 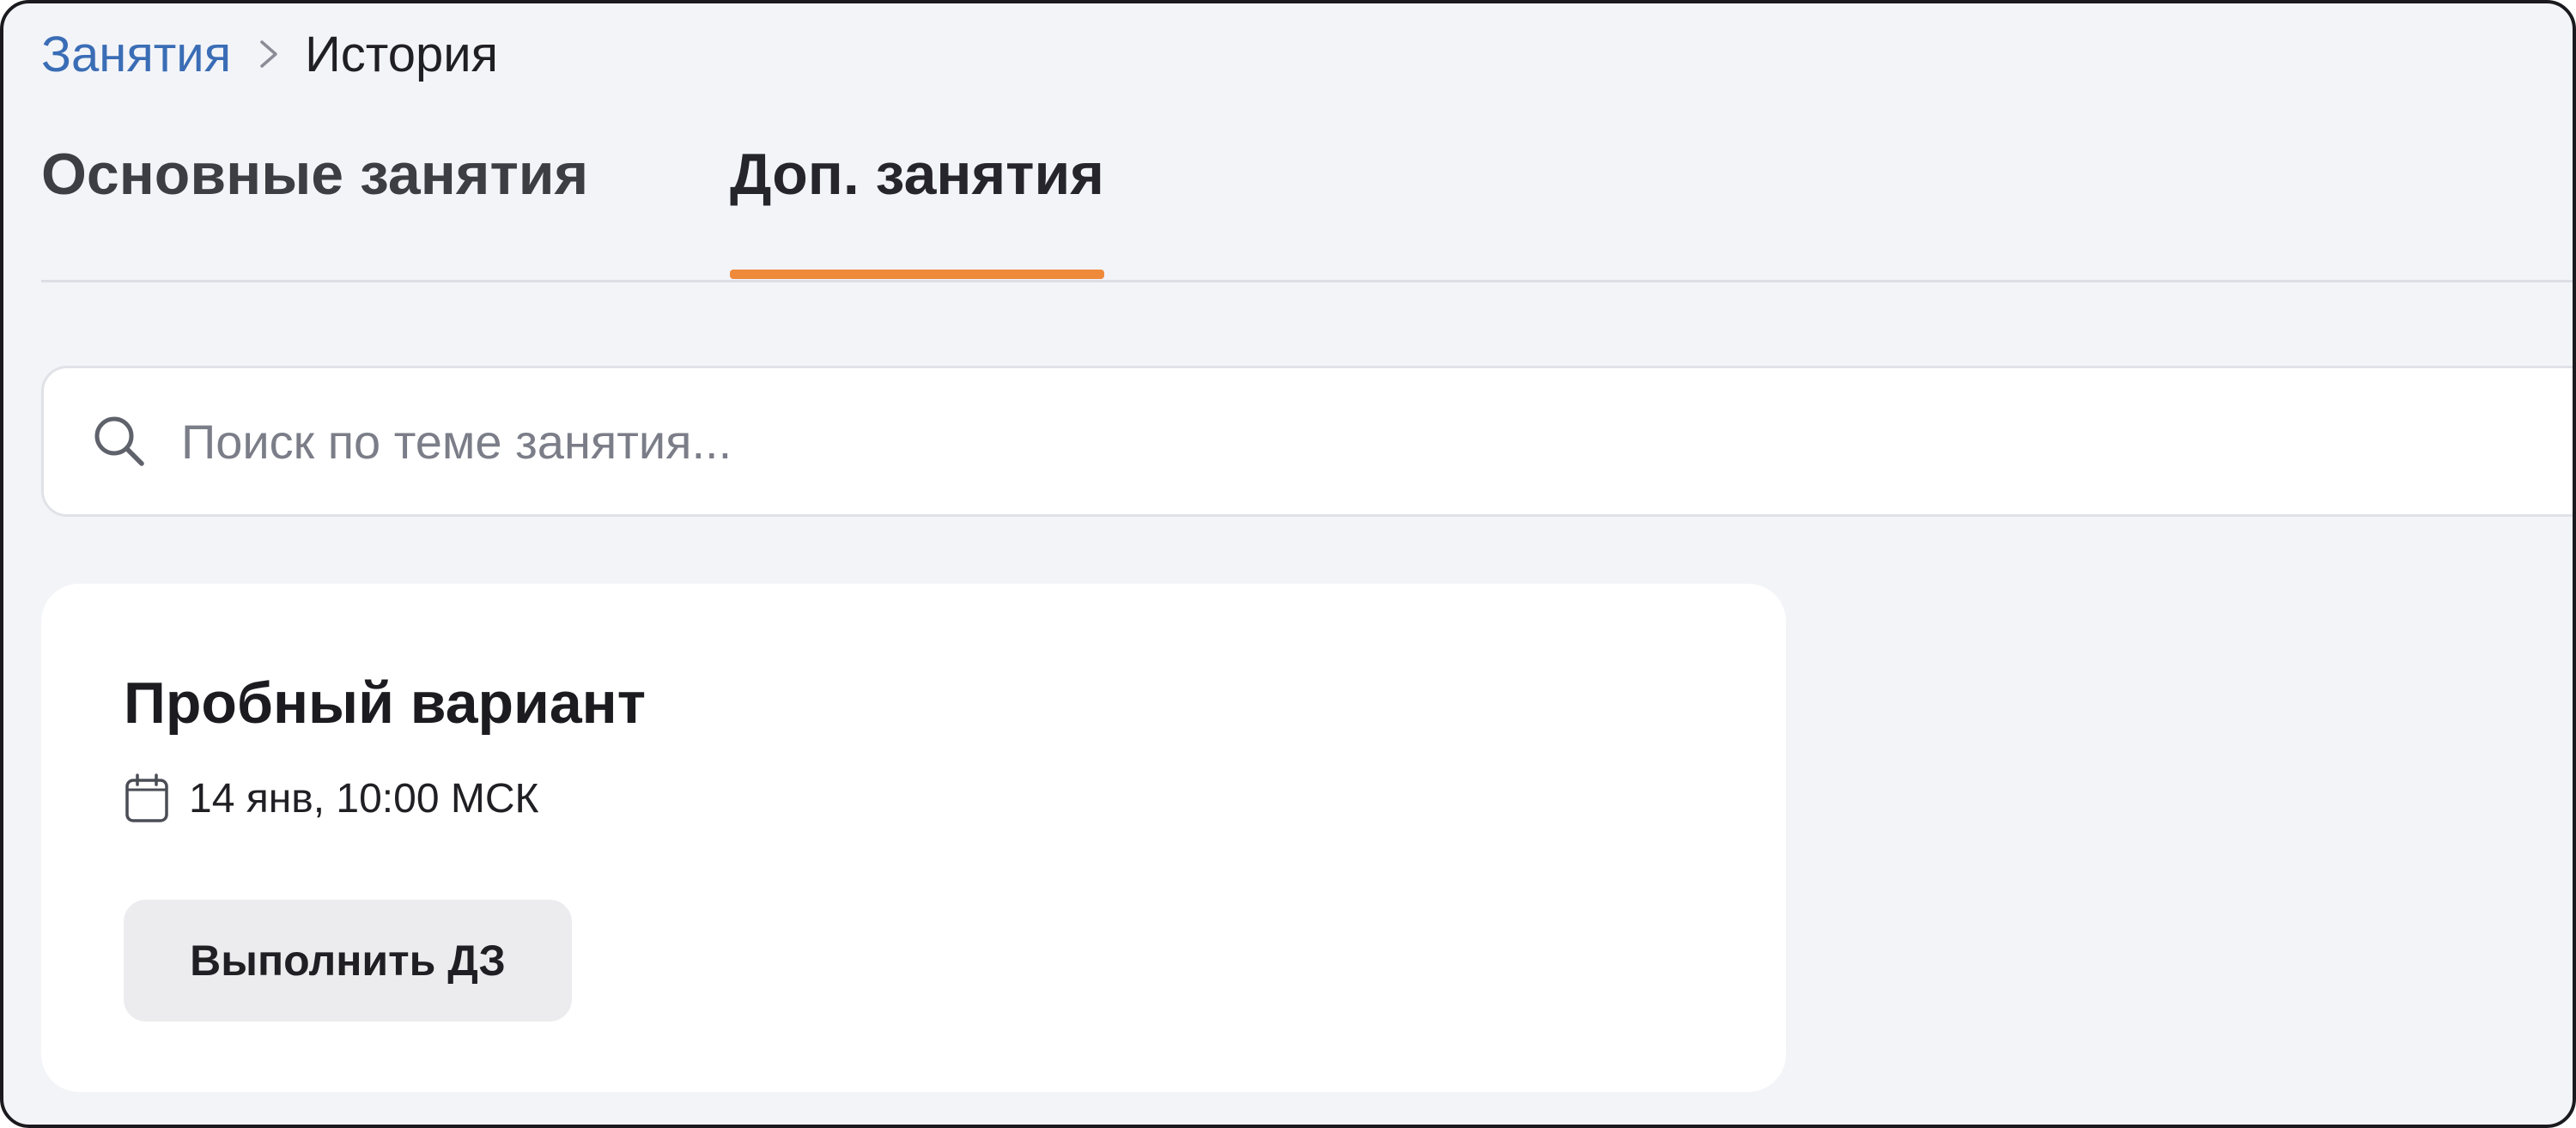 I want to click on breadcrumb-link-lessons: Занятия, so click(x=136, y=54).